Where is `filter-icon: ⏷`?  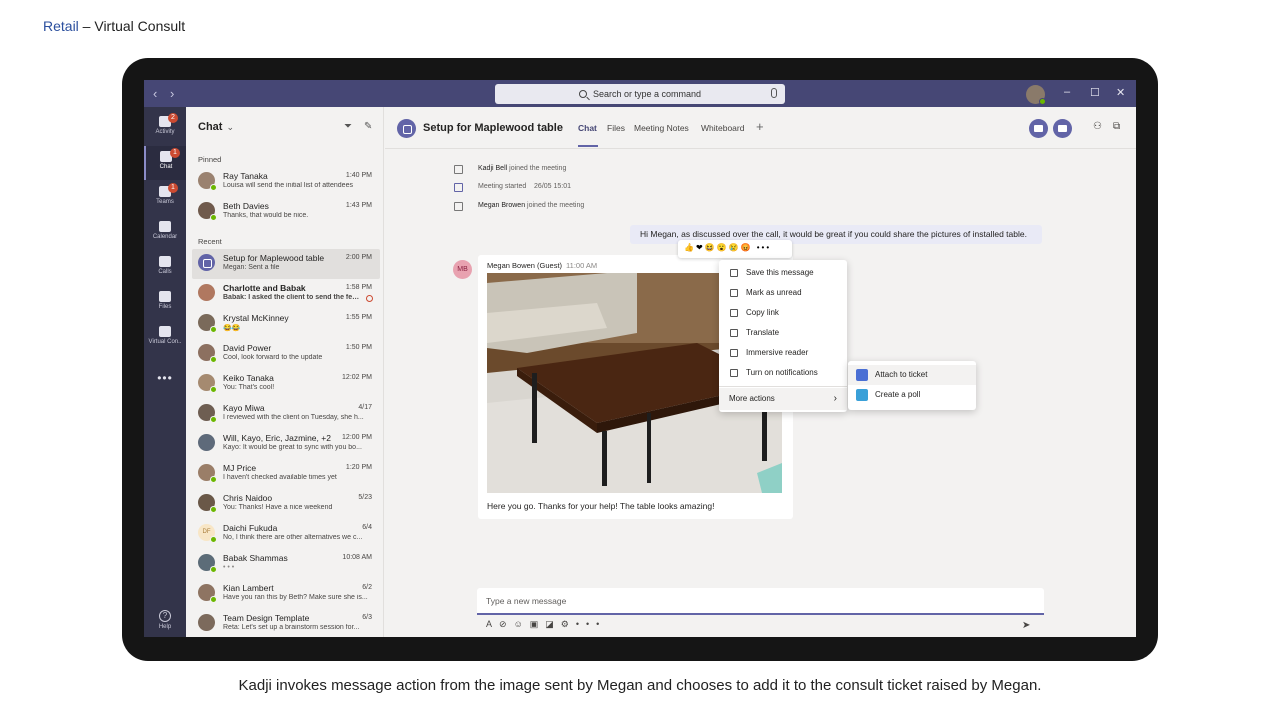
filter-icon: ⏷ is located at coordinates (348, 126).